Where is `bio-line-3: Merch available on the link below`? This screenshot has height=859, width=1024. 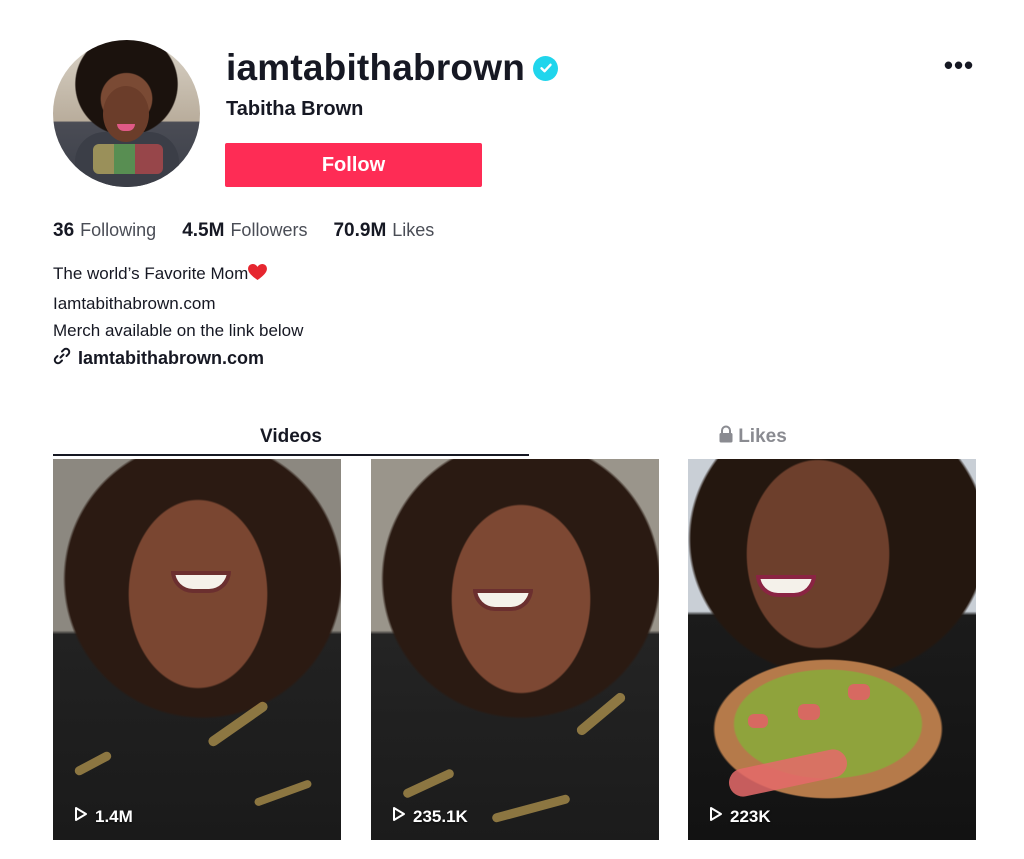 bio-line-3: Merch available on the link below is located at coordinates (178, 330).